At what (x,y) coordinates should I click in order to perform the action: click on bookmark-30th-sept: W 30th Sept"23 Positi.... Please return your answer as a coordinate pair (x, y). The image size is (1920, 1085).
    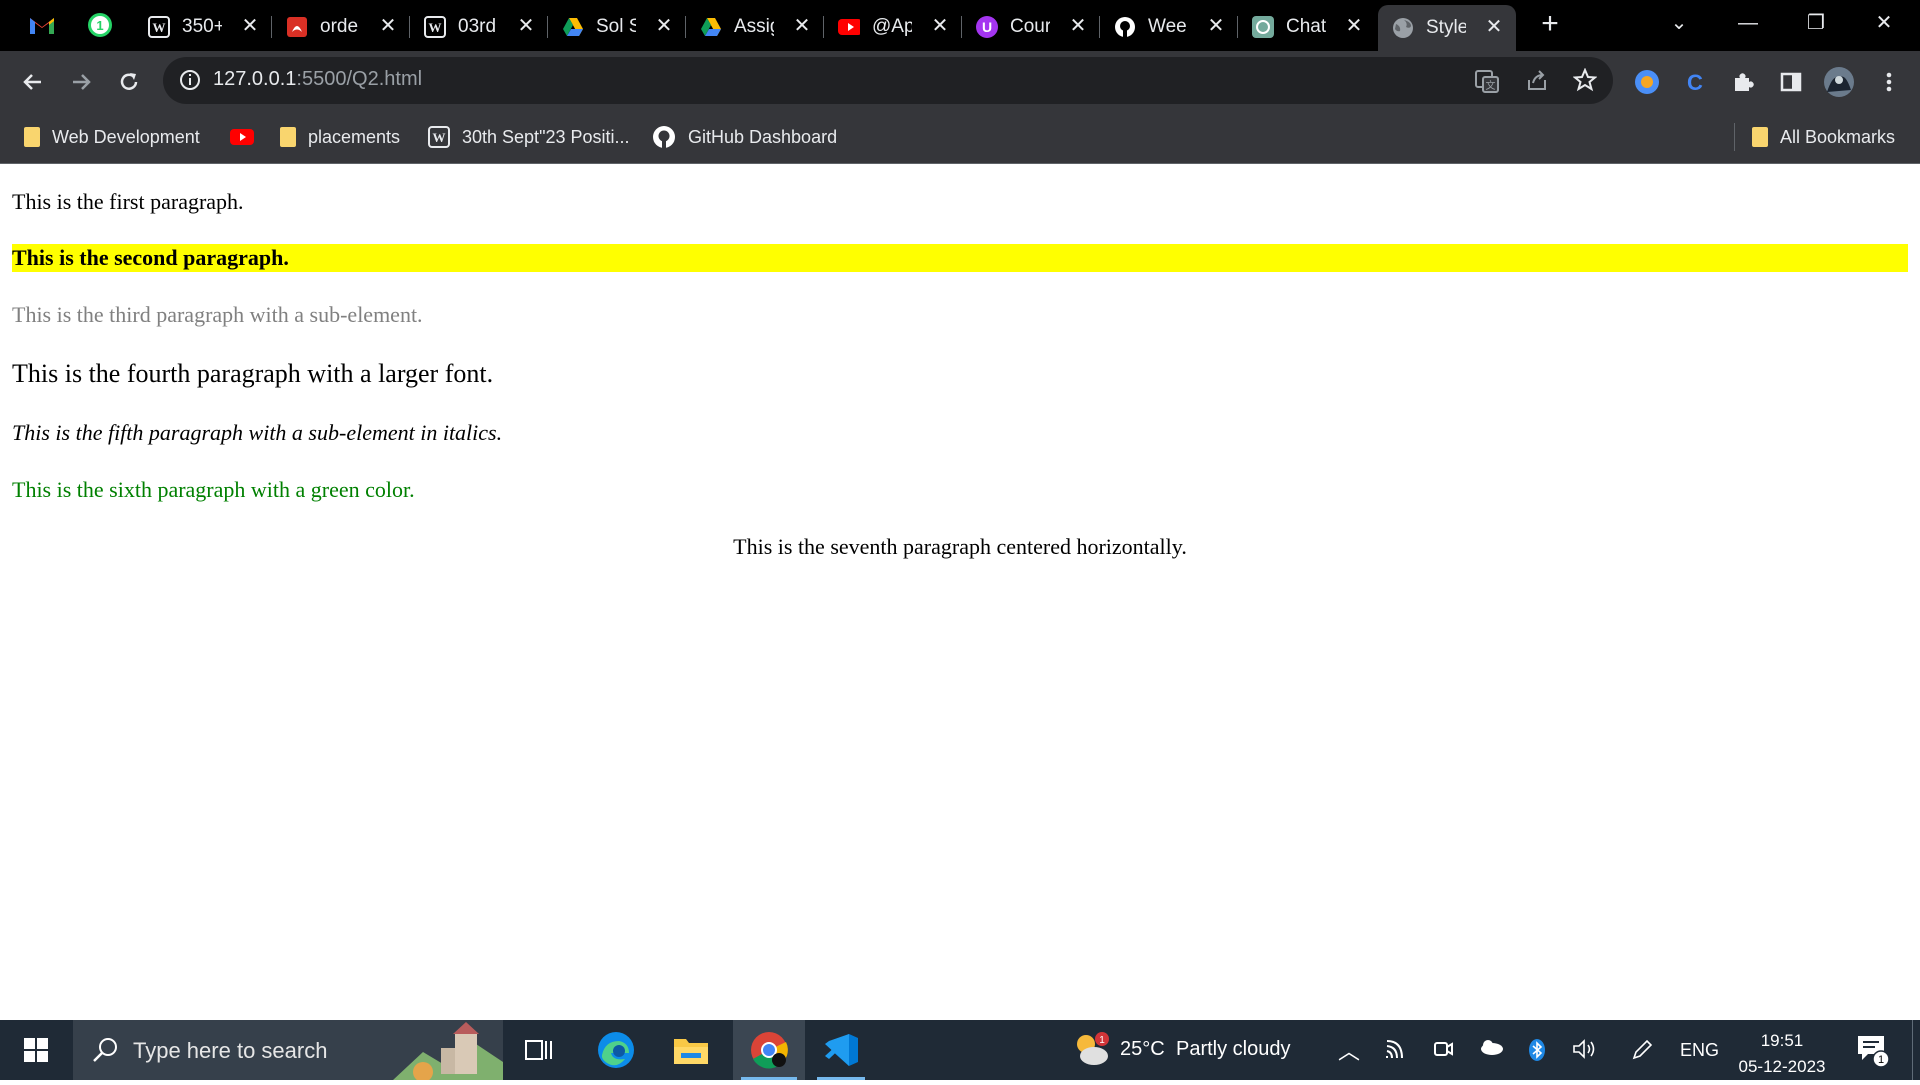
    Looking at the image, I should click on (529, 137).